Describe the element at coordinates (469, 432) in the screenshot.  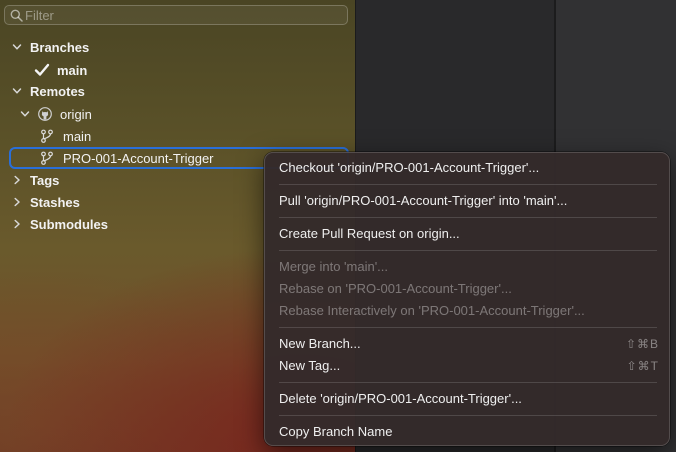
I see `menu-item-copy-branch-name: Copy Branch Name` at that location.